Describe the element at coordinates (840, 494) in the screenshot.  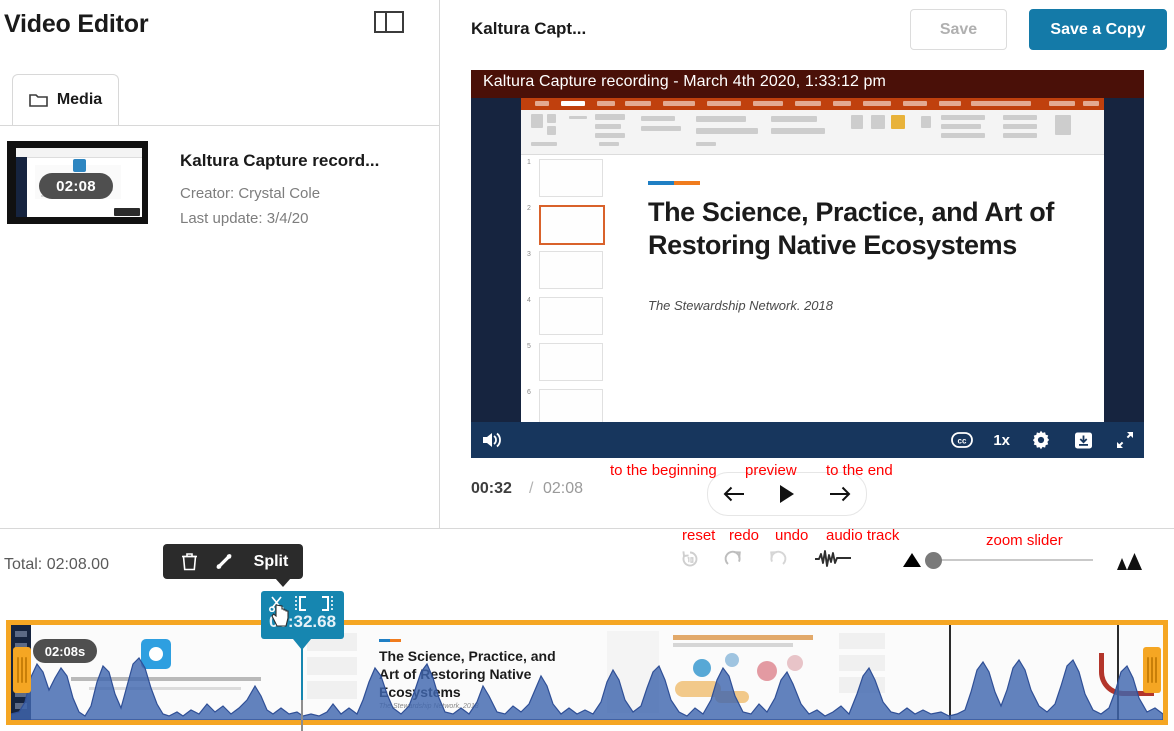
I see `to-end-button` at that location.